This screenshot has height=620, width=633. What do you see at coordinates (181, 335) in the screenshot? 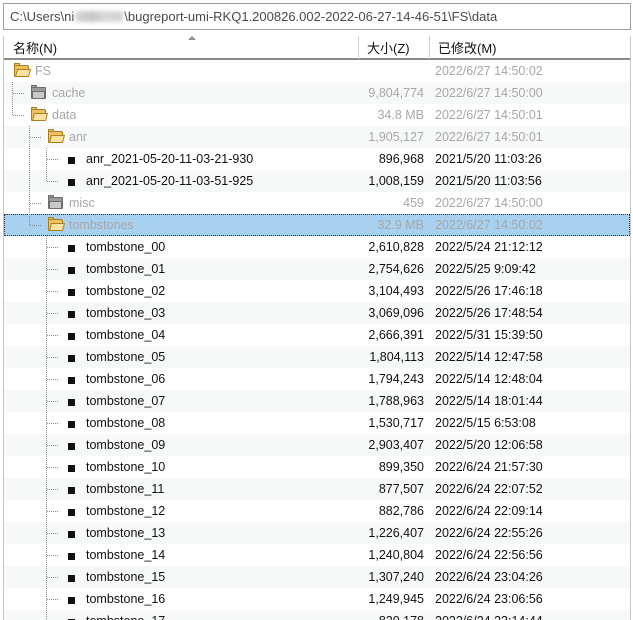
I see `cell-name: tombstone_04` at bounding box center [181, 335].